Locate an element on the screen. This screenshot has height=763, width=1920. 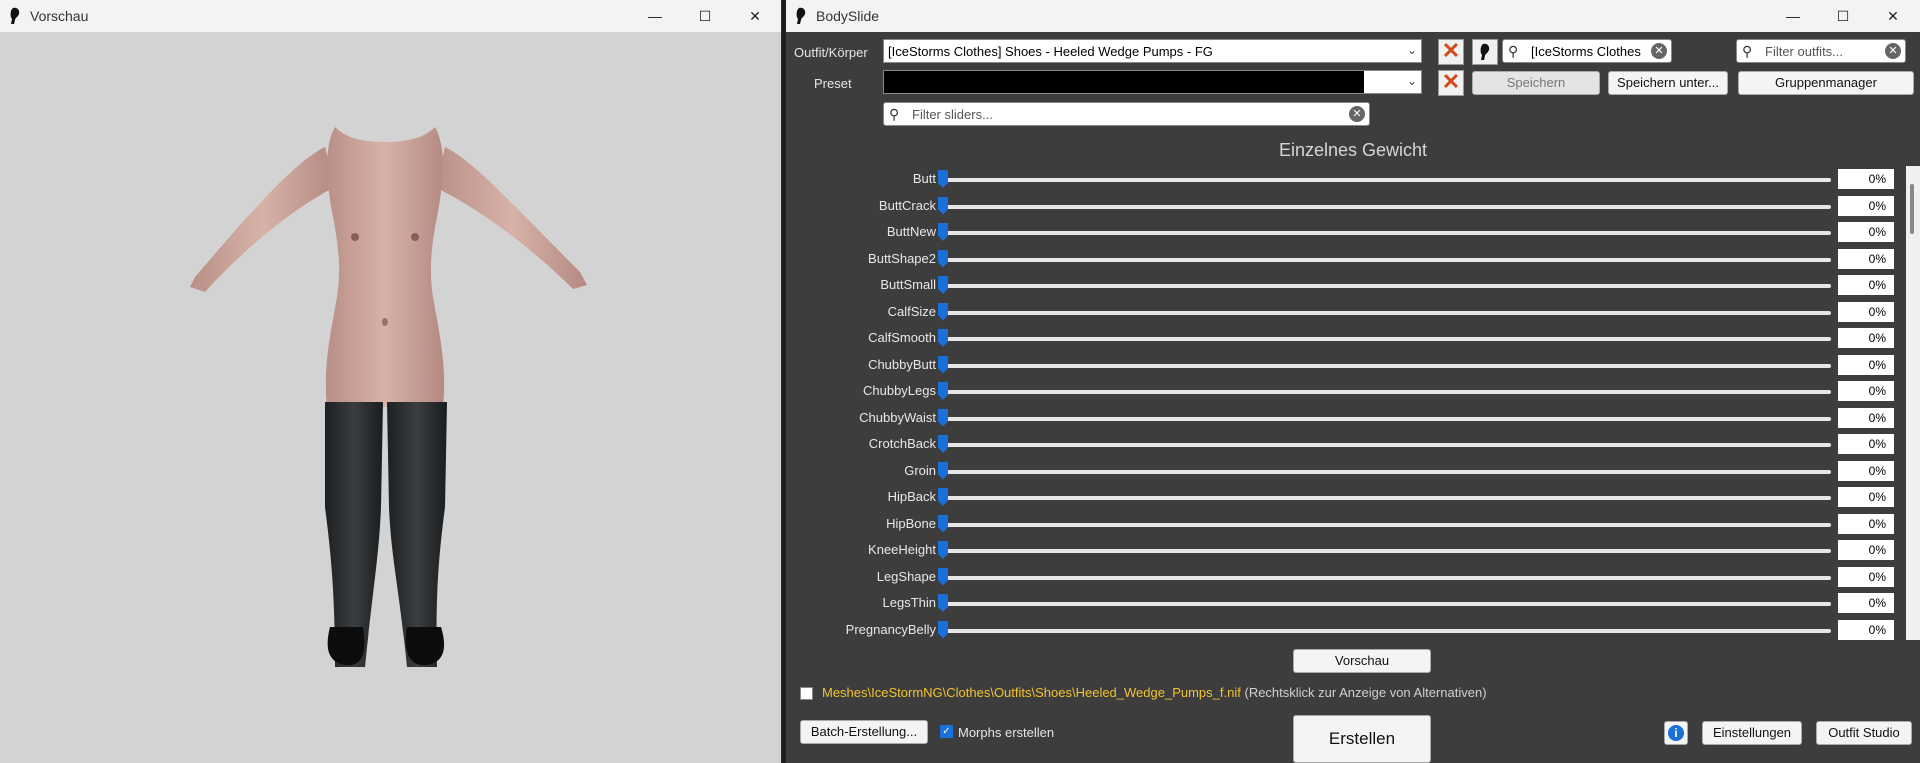
outfit-search-field: ⚲ [IceStorms Clothes] S ✕ is located at coordinates (1587, 51).